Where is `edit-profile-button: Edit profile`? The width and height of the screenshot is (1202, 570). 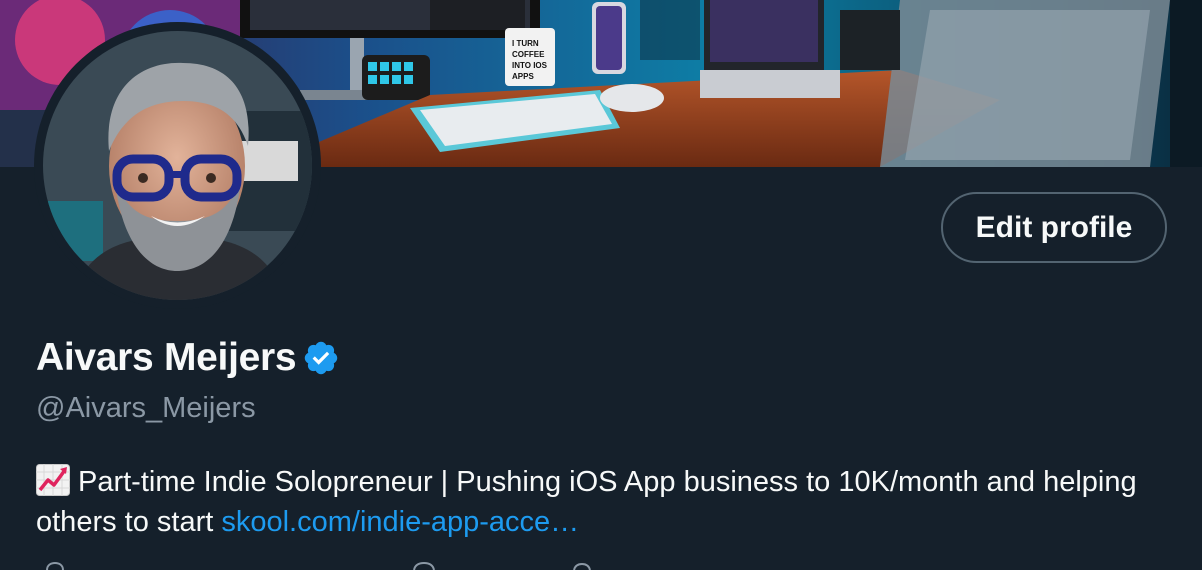 edit-profile-button: Edit profile is located at coordinates (1054, 227).